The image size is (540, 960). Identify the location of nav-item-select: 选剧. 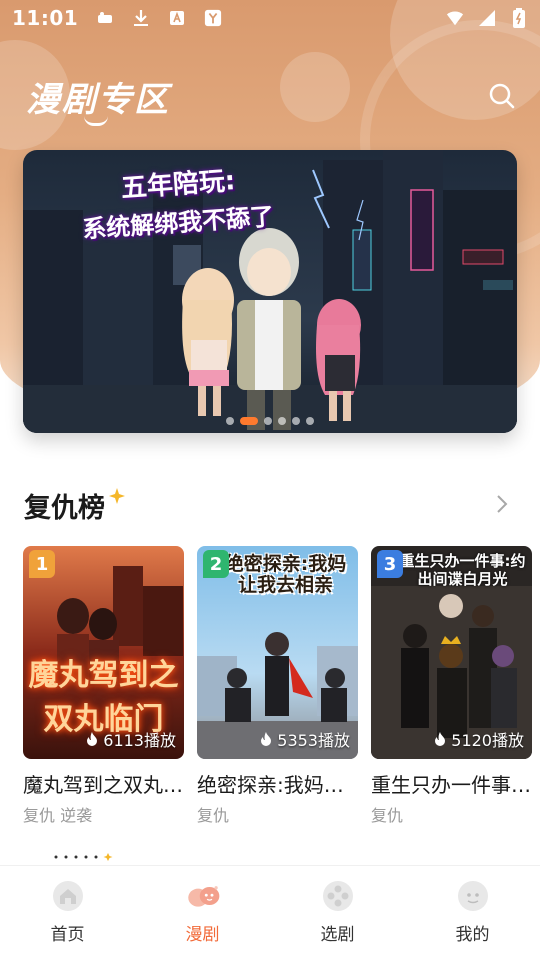
(337, 913).